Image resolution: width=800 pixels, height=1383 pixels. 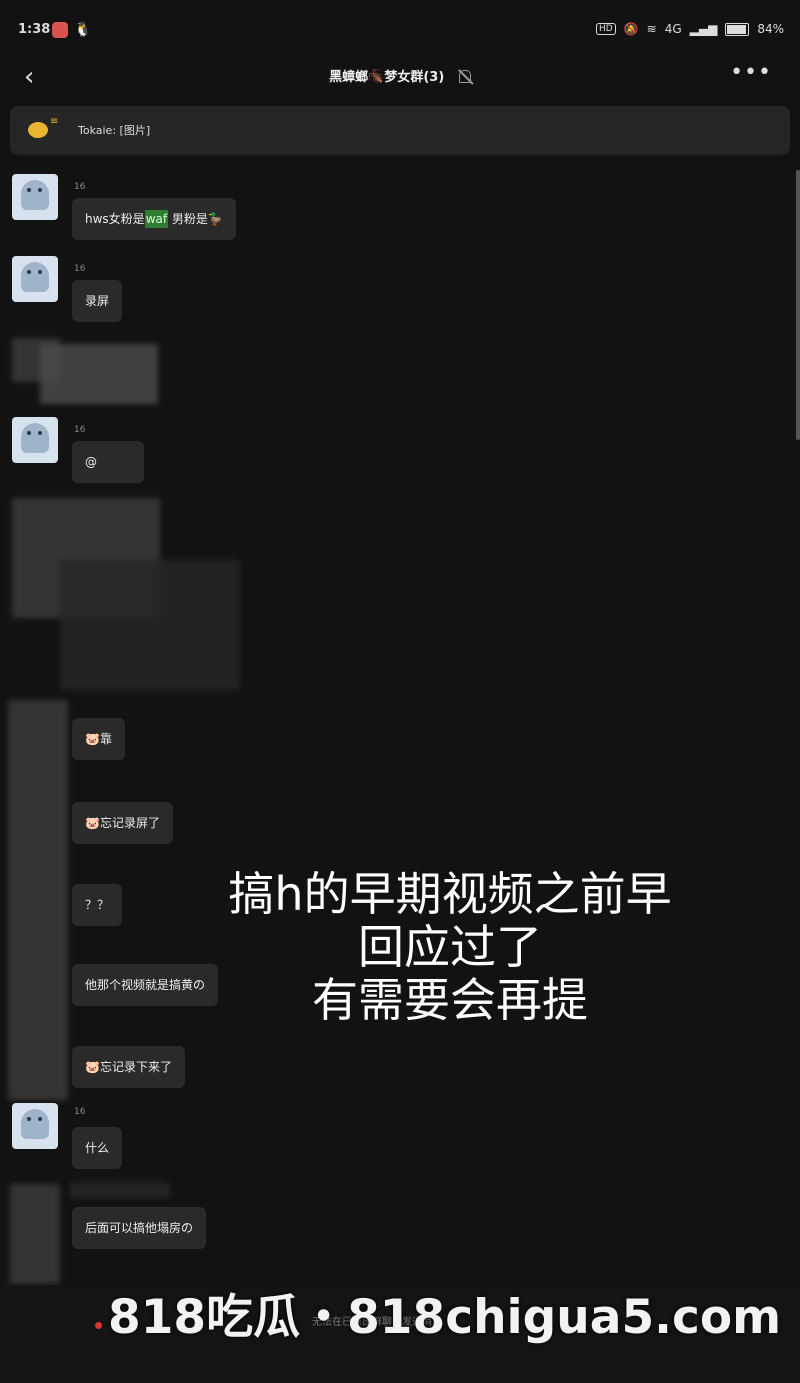 I want to click on chat-bubble-icon, so click(x=38, y=130).